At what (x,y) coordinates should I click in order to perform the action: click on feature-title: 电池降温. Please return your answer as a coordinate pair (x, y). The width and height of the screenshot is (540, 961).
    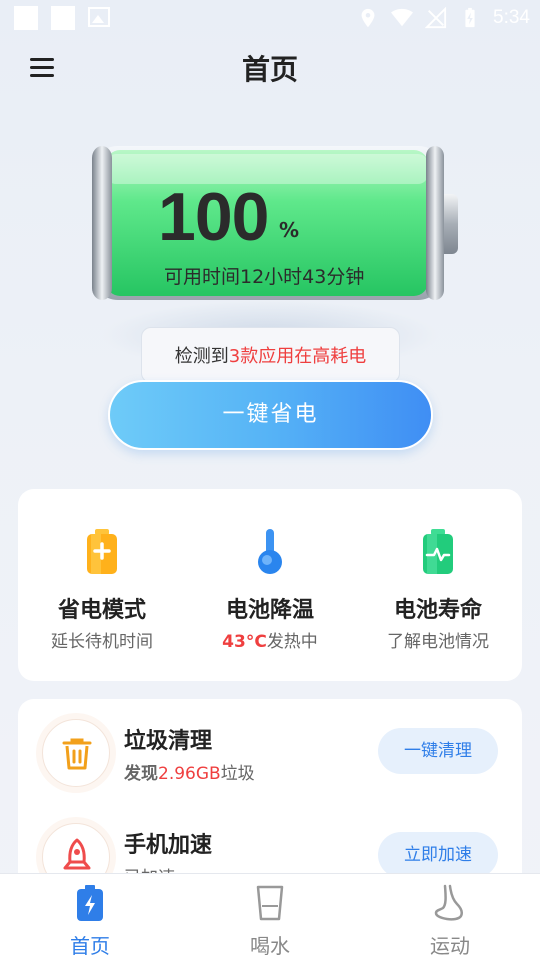
    Looking at the image, I should click on (269, 610).